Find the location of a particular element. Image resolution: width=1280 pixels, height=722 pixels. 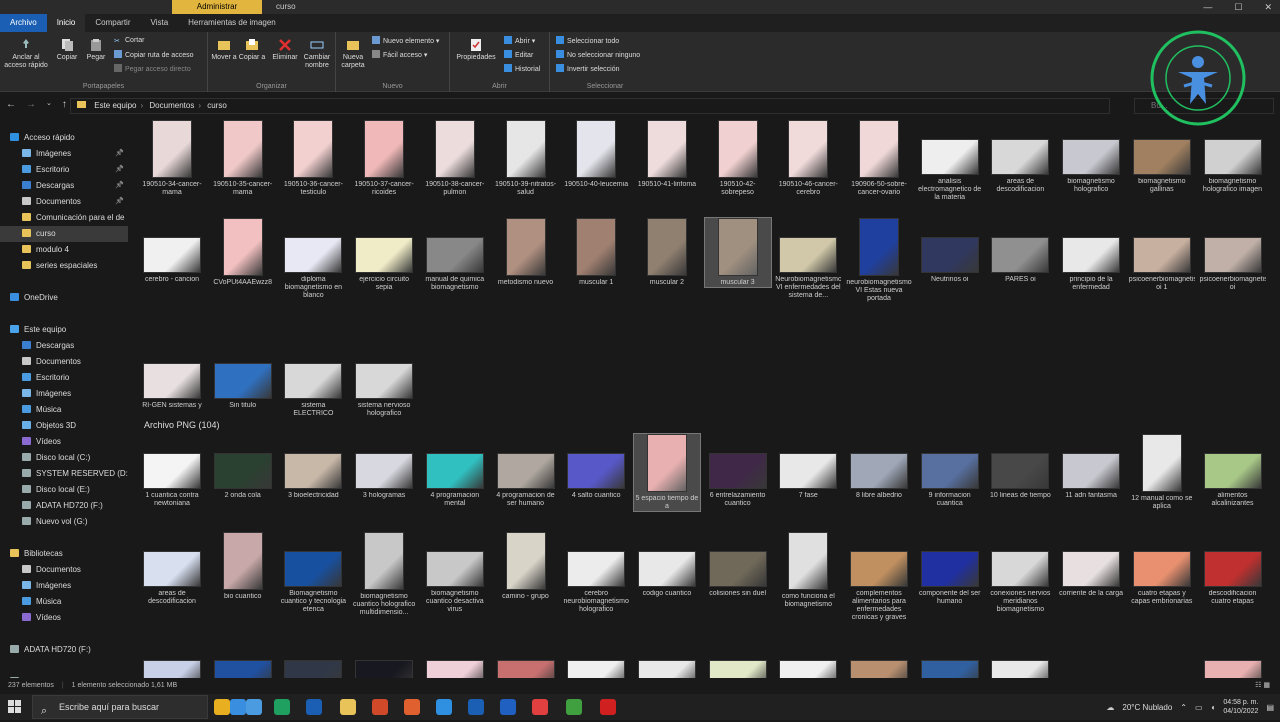

sidebar-item: modulo 4 is located at coordinates (64, 250).